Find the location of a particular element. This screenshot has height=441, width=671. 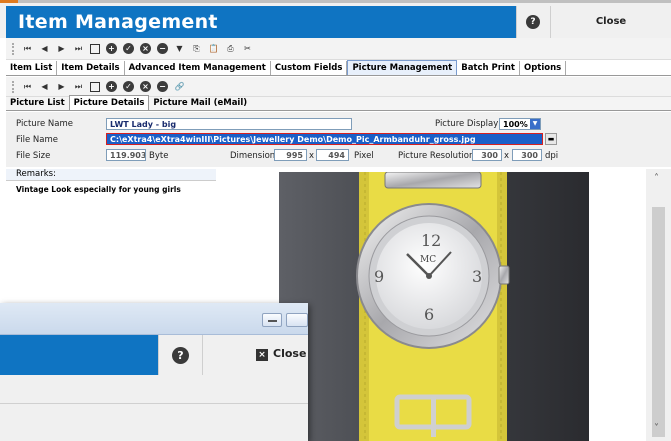

divider is located at coordinates (154, 403).